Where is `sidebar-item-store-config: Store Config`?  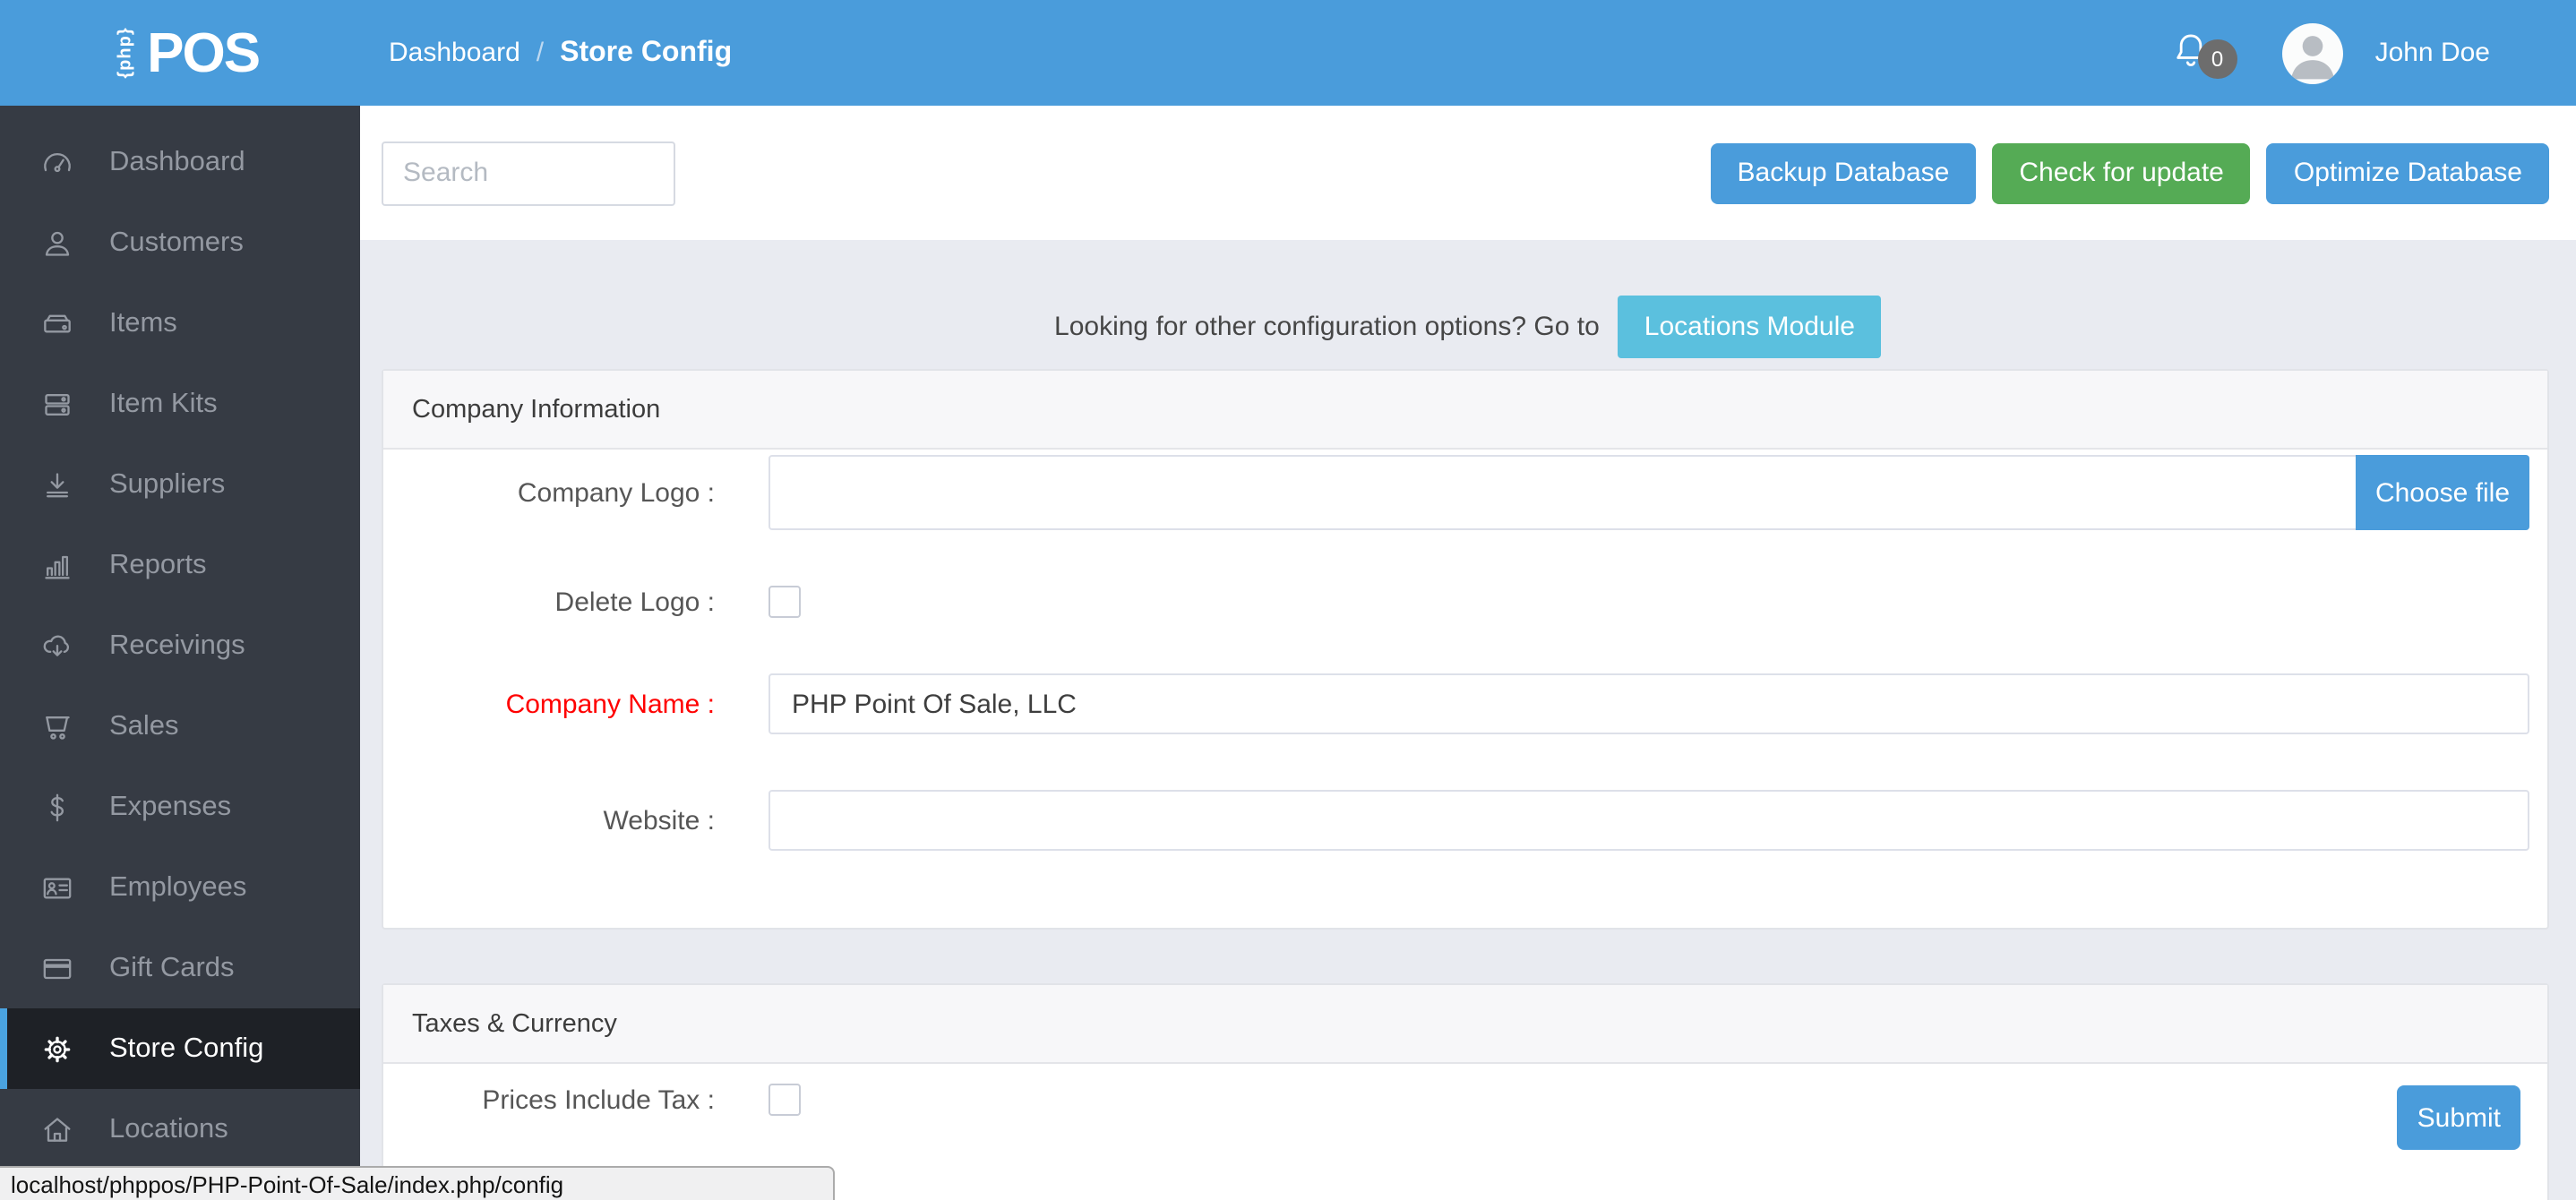 sidebar-item-store-config: Store Config is located at coordinates (180, 1048).